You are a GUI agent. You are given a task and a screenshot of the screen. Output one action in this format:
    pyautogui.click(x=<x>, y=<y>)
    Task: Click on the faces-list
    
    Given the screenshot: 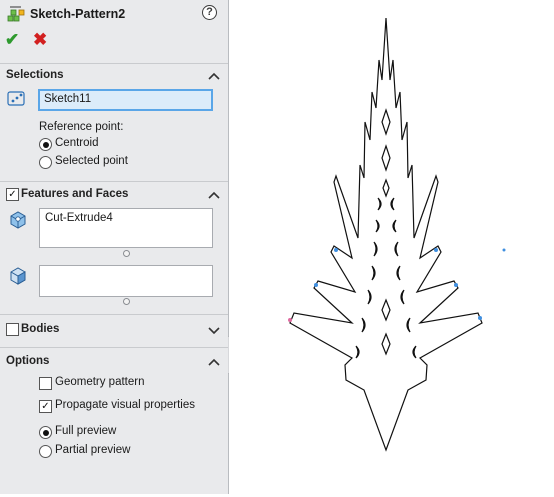 What is the action you would take?
    pyautogui.click(x=126, y=281)
    